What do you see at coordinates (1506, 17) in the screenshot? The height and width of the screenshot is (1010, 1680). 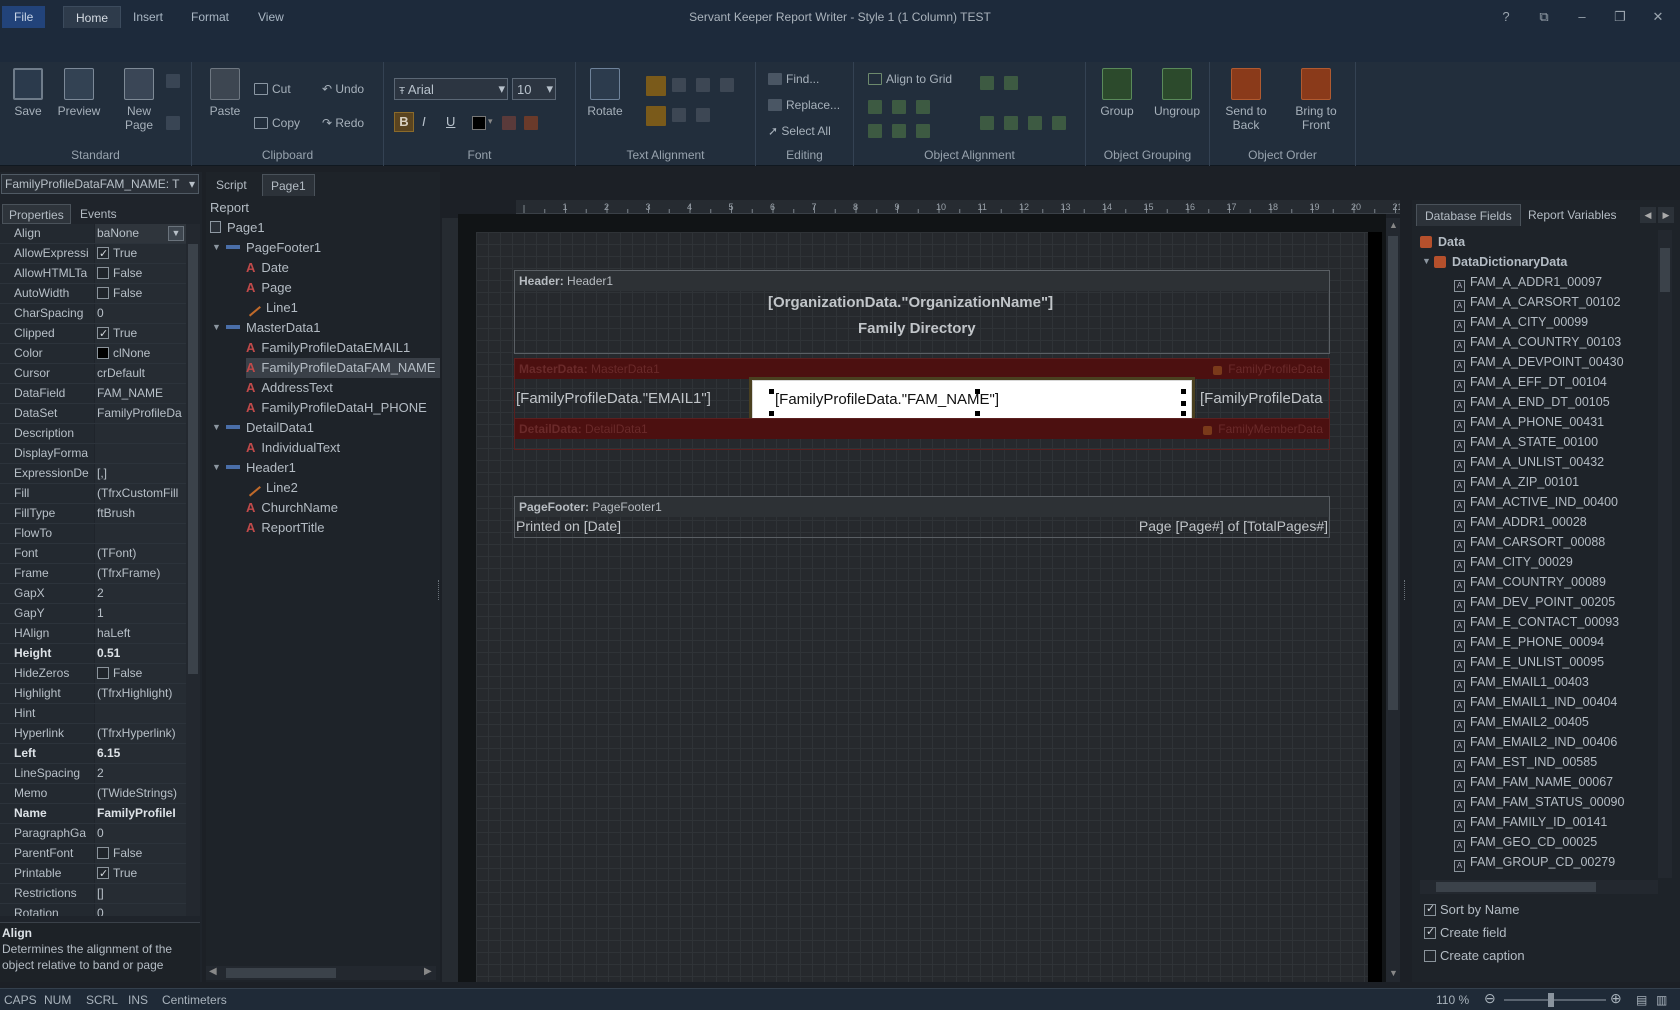 I see `help-icon: ?` at bounding box center [1506, 17].